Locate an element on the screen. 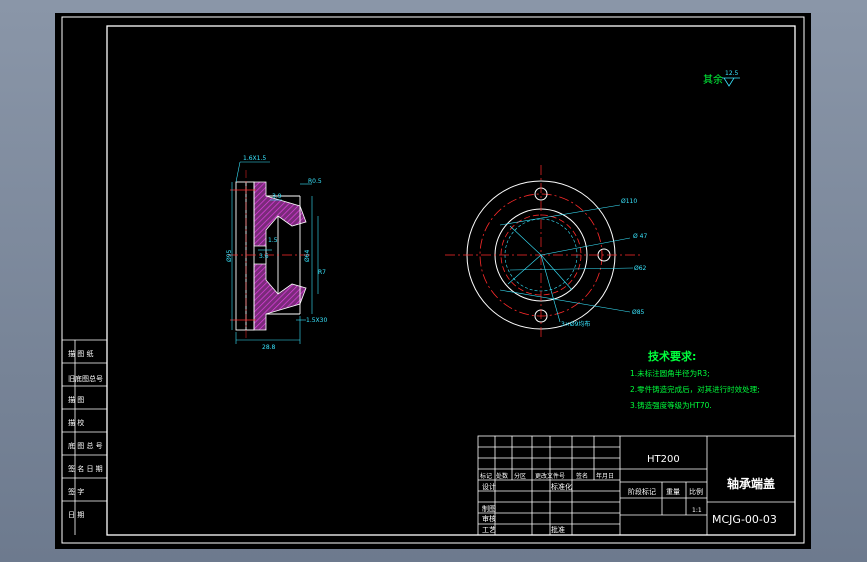  approval: 批准 is located at coordinates (558, 529).